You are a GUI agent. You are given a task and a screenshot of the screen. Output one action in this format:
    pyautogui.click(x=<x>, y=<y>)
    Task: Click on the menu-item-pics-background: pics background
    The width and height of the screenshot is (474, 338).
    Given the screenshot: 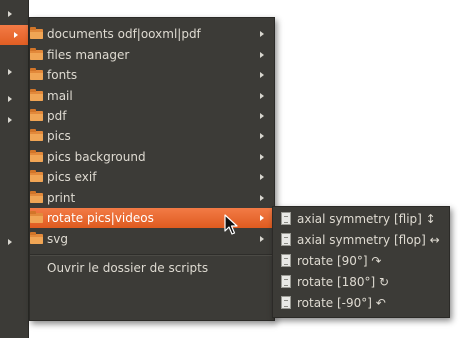 What is the action you would take?
    pyautogui.click(x=152, y=157)
    